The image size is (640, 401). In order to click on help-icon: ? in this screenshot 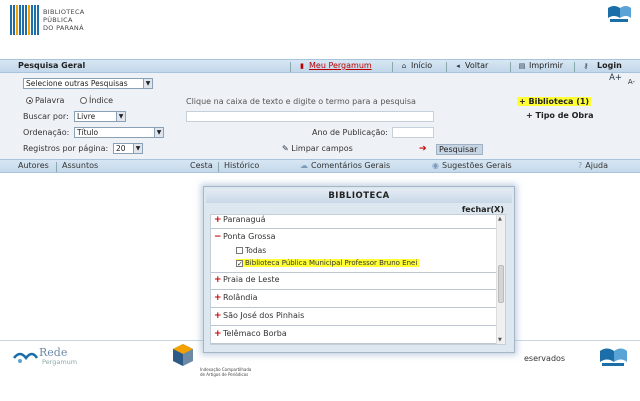, I will do `click(580, 165)`.